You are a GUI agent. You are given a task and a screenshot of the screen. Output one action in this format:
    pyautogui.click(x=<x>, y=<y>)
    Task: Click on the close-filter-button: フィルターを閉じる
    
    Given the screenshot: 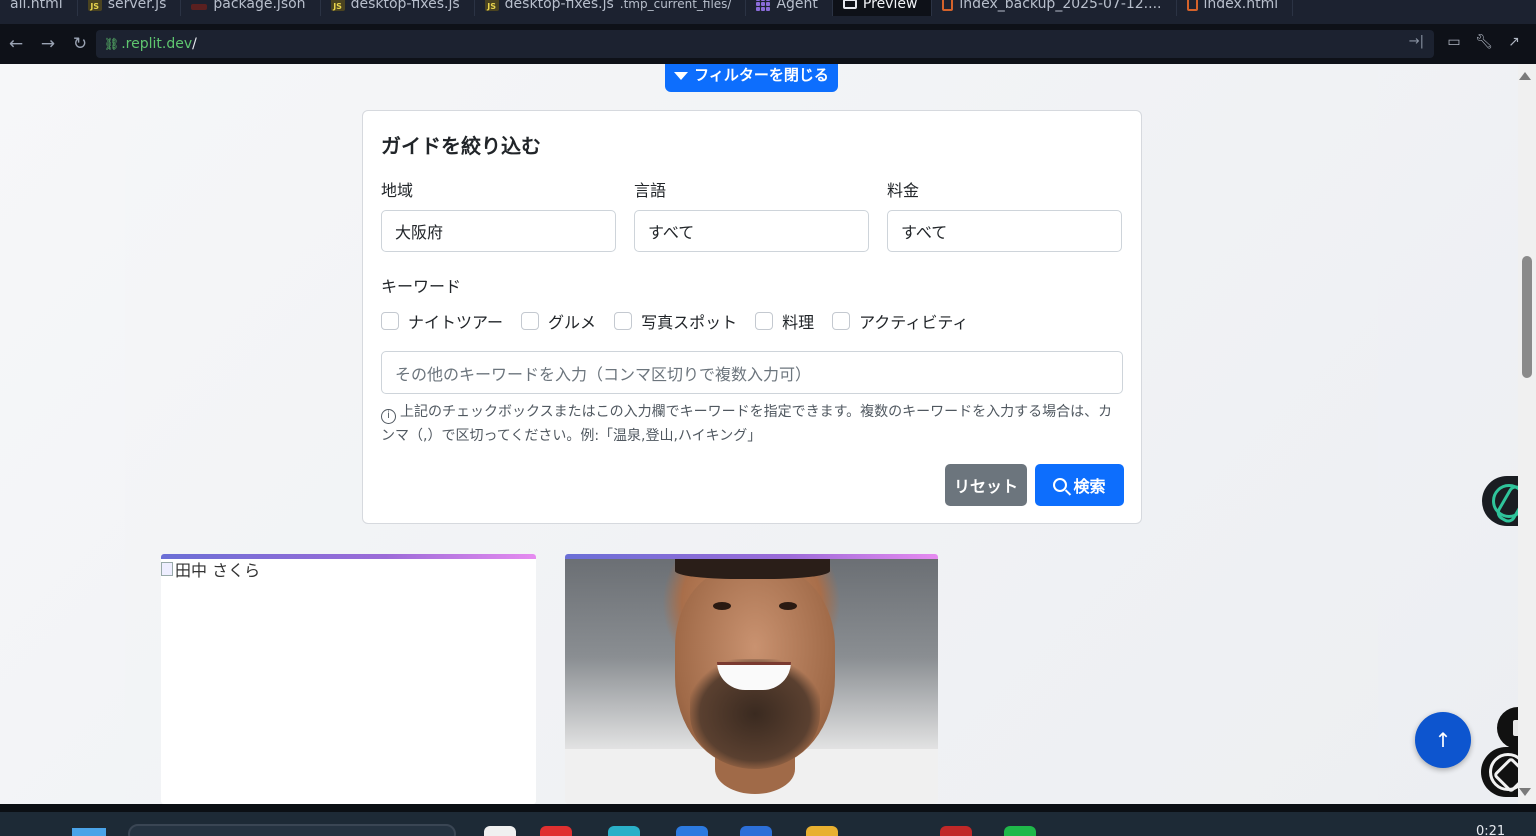 What is the action you would take?
    pyautogui.click(x=751, y=78)
    